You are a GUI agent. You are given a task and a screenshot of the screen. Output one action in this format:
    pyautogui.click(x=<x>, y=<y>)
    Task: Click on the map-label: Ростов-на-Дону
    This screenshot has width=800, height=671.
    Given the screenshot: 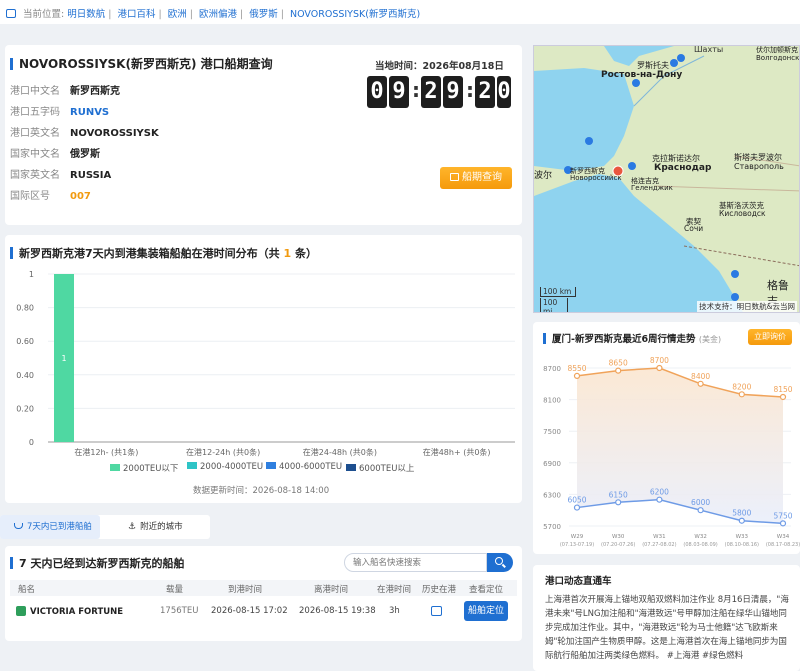 What is the action you would take?
    pyautogui.click(x=642, y=75)
    